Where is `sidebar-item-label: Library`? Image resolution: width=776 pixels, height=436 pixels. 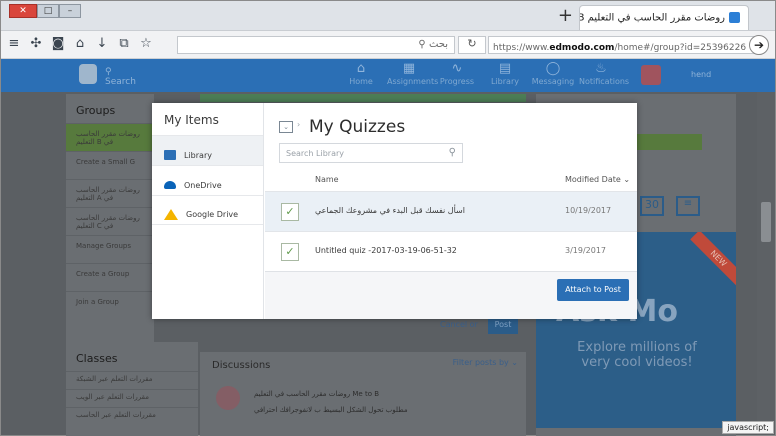
sidebar-item-label: Library is located at coordinates (198, 155).